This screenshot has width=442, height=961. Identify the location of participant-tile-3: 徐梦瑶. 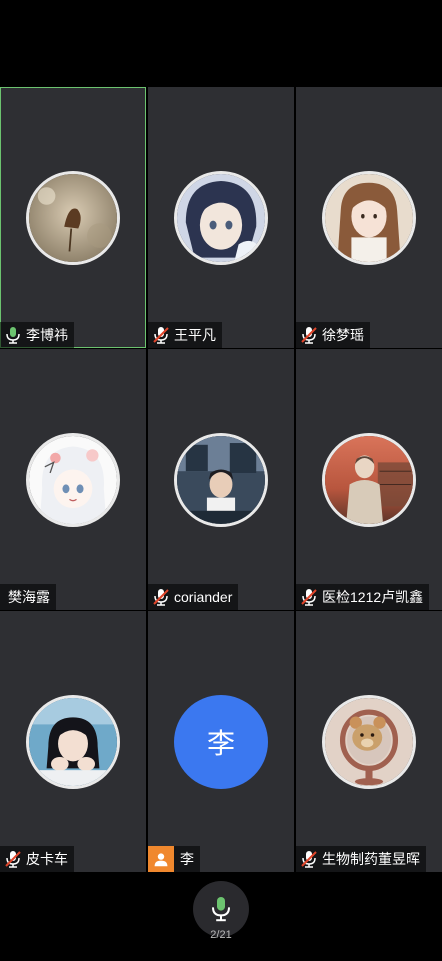
(369, 217).